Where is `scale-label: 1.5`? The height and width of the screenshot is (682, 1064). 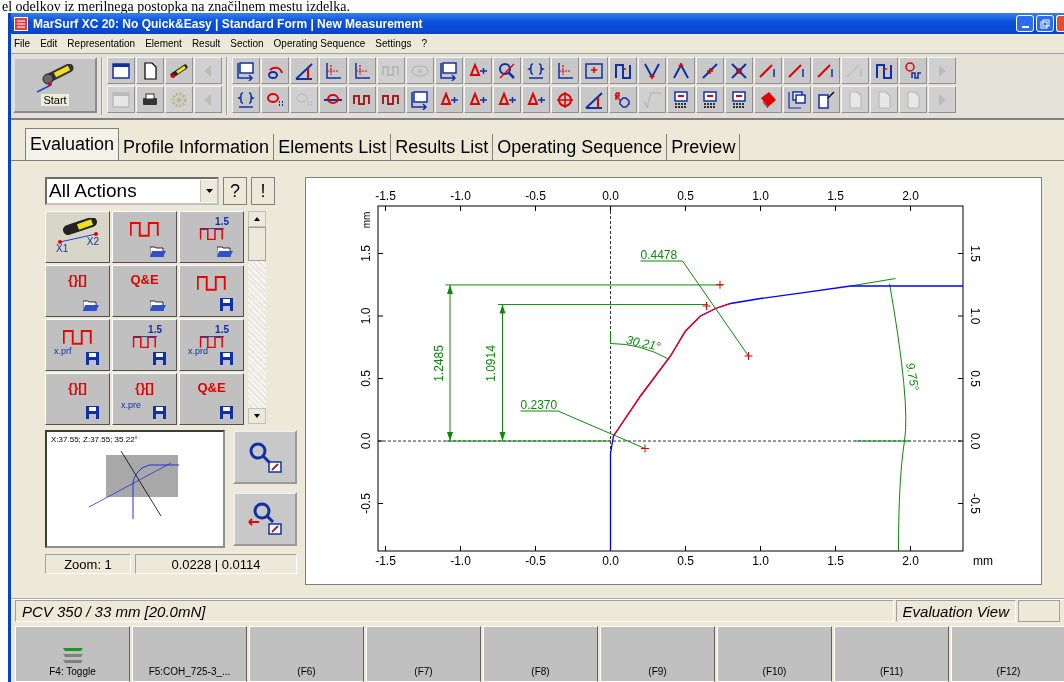 scale-label: 1.5 is located at coordinates (222, 329).